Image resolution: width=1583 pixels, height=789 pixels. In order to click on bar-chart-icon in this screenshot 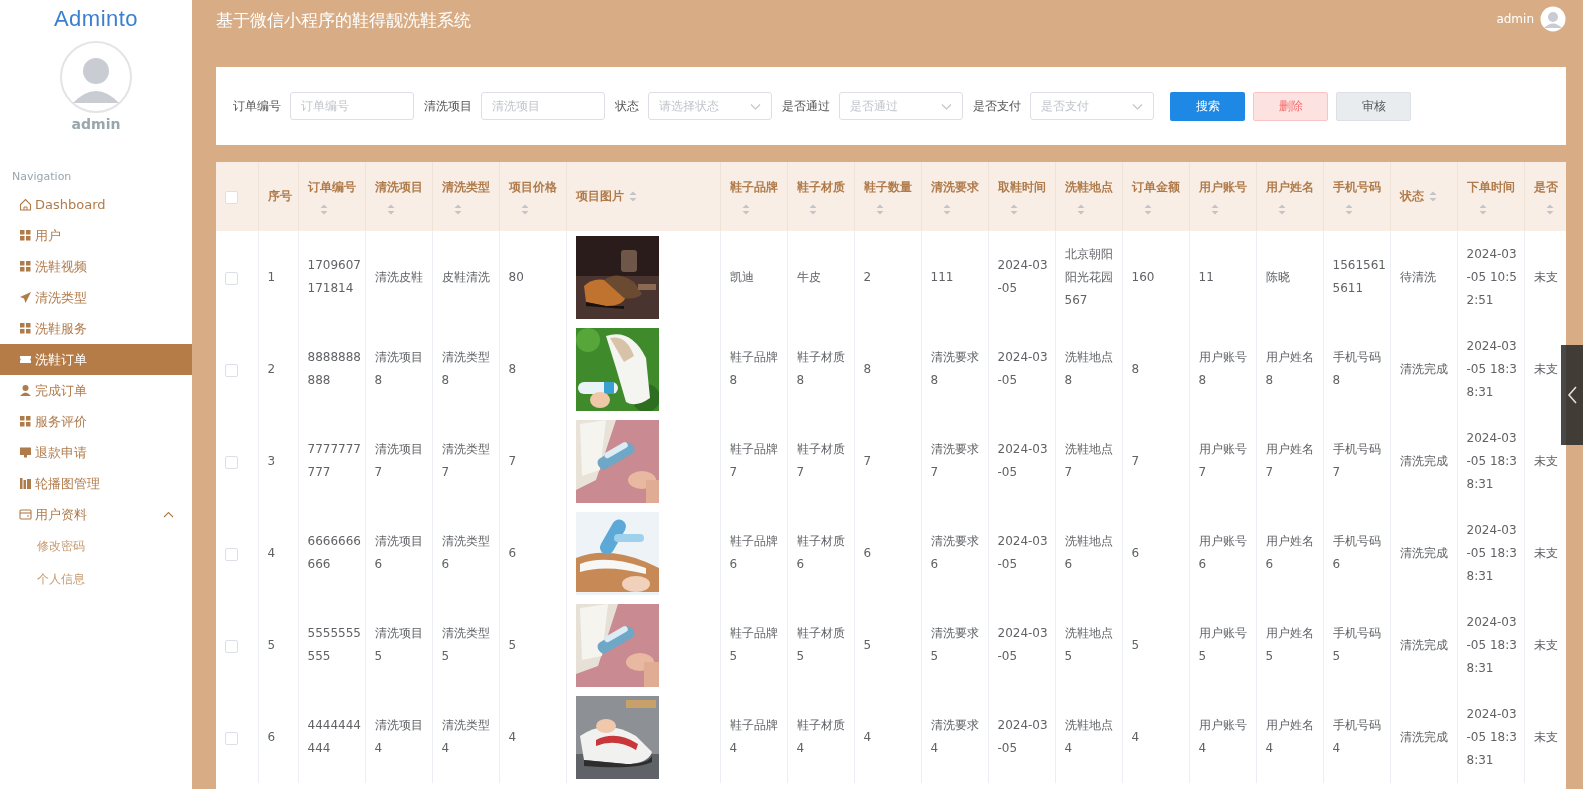, I will do `click(25, 483)`.